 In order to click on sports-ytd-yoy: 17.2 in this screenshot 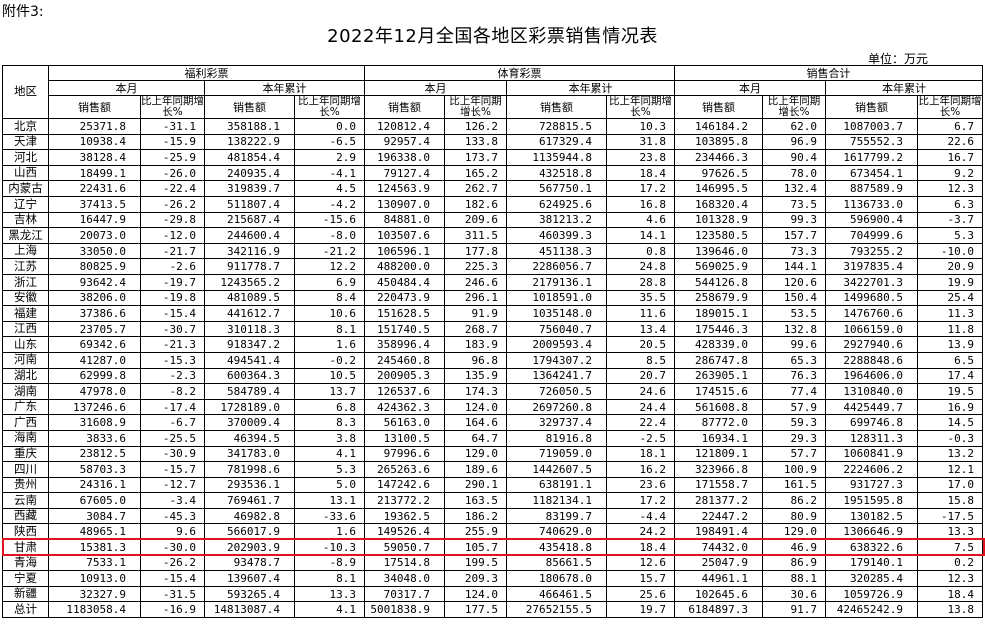, I will do `click(640, 500)`.